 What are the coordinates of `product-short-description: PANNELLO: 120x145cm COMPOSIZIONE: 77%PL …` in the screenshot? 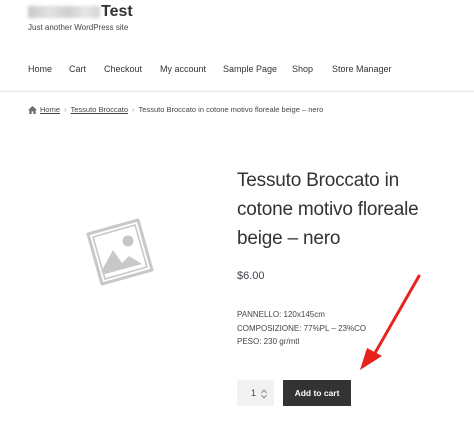 It's located at (301, 328).